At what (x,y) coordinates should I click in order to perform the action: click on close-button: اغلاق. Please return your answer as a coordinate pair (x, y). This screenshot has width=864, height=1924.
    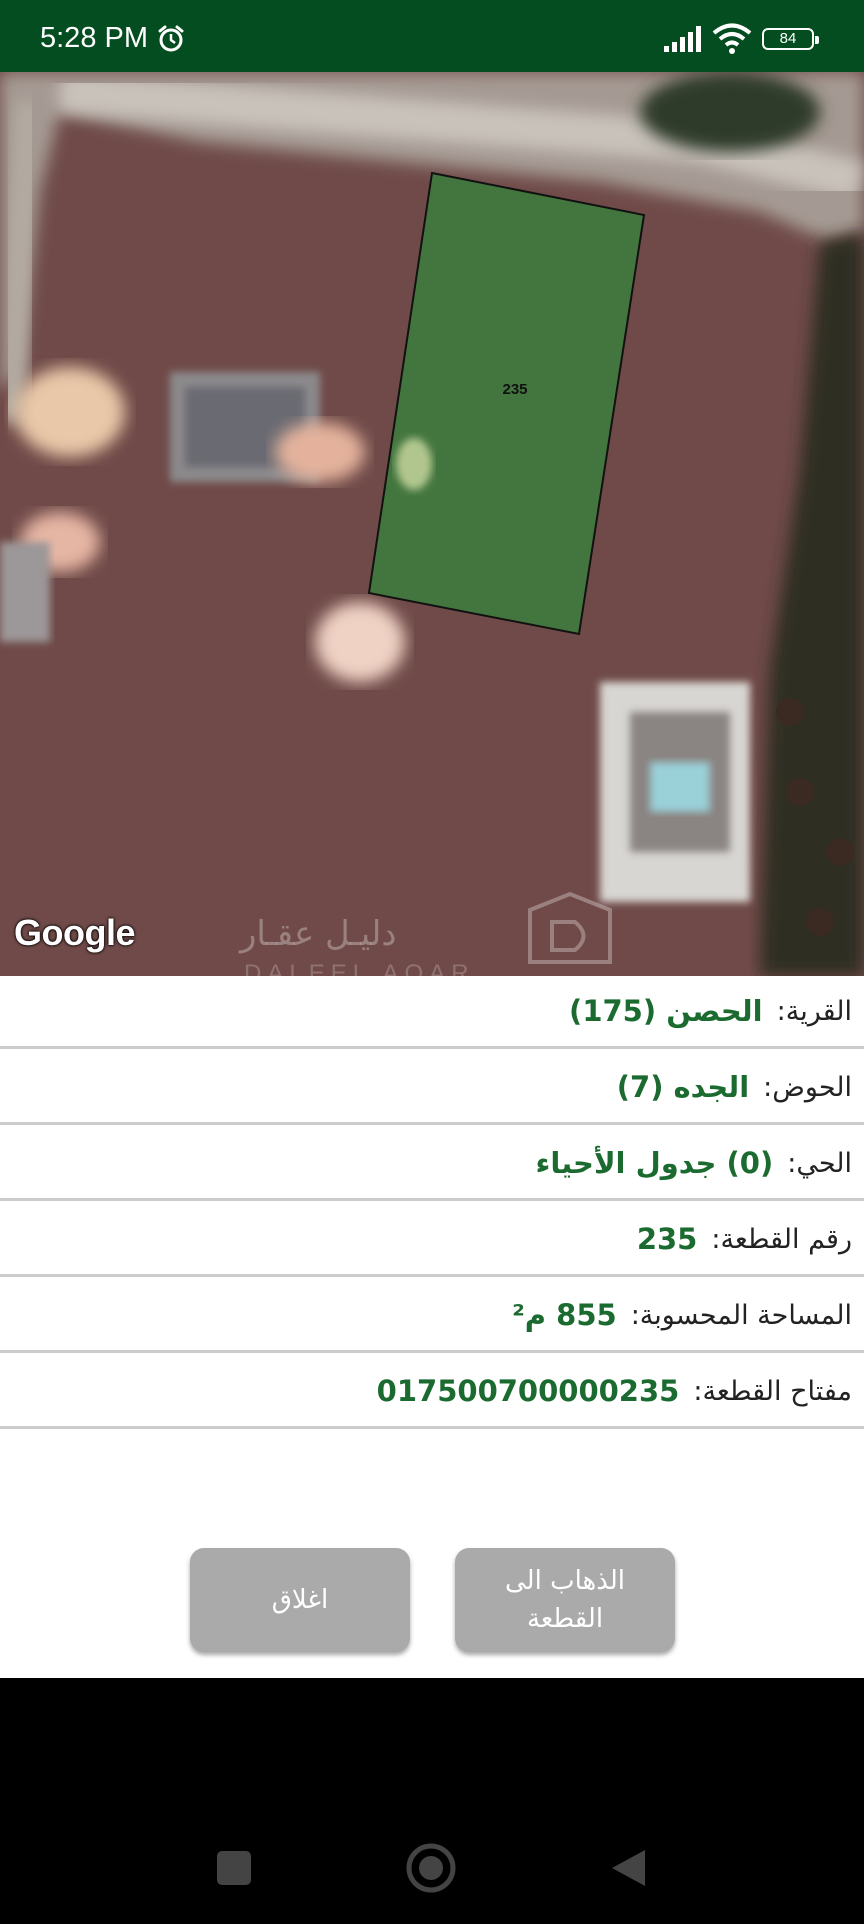
    Looking at the image, I should click on (300, 1600).